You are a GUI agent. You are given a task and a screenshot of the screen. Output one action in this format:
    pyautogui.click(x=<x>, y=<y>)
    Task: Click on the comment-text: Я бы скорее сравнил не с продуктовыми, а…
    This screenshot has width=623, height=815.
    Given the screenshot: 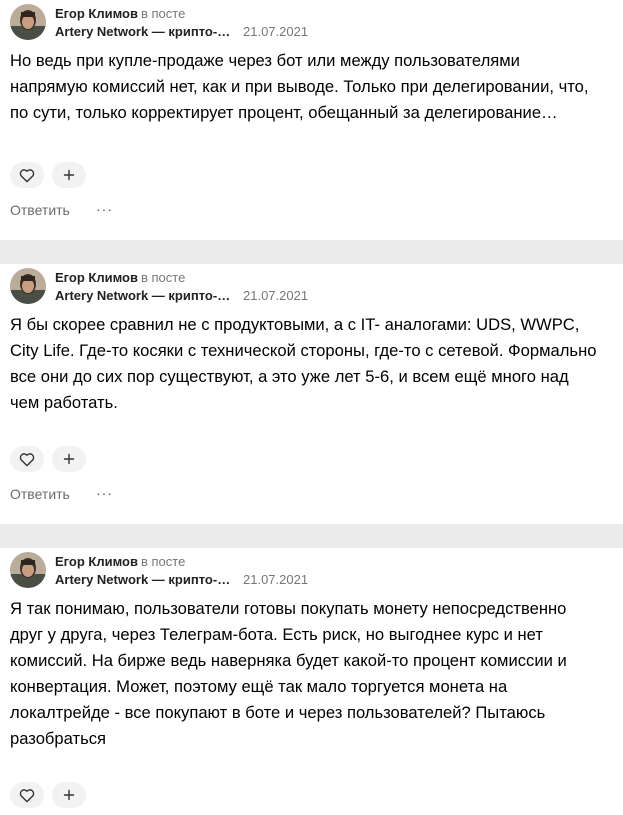 What is the action you would take?
    pyautogui.click(x=303, y=363)
    